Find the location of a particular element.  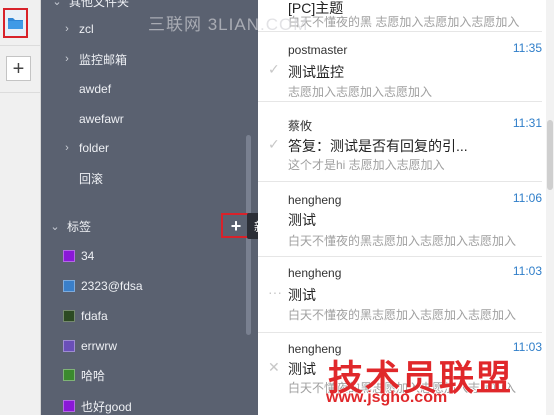

mail-preview: 这个才是hi 志愿加入志愿加入 is located at coordinates (366, 165).